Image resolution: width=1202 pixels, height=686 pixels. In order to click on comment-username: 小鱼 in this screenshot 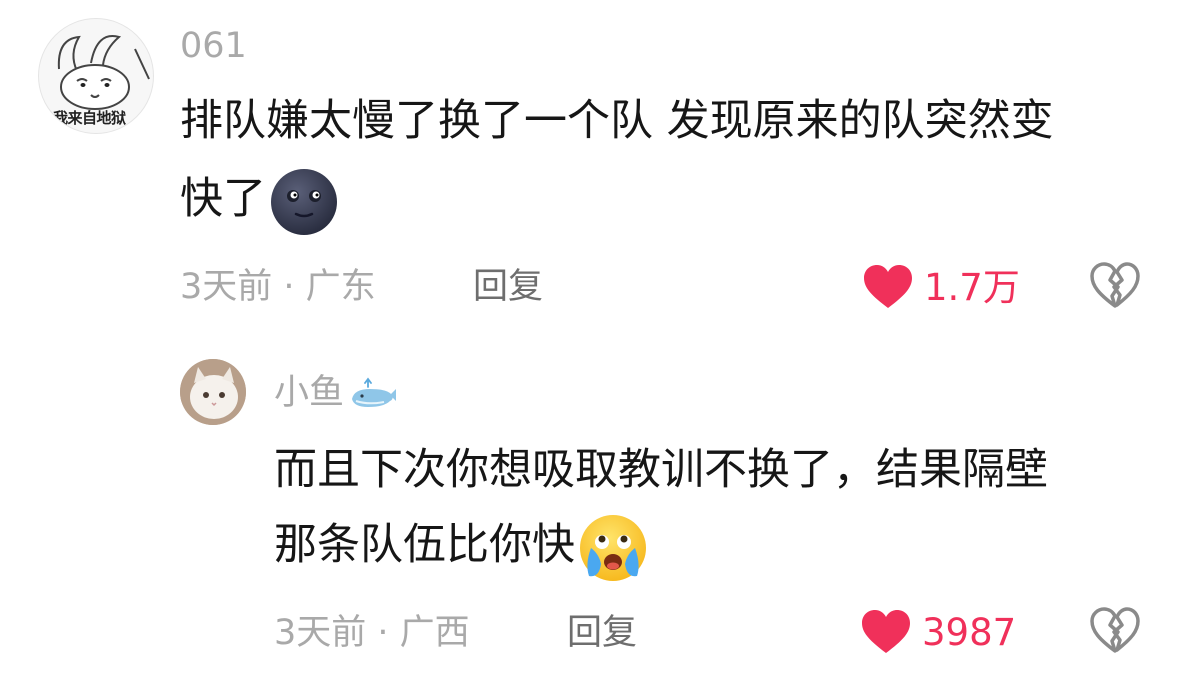, I will do `click(336, 393)`.